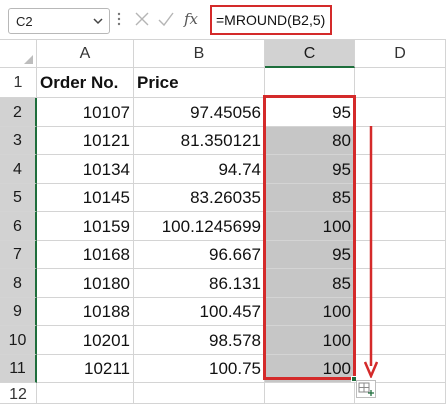  I want to click on cell-a2: 10107, so click(85, 112).